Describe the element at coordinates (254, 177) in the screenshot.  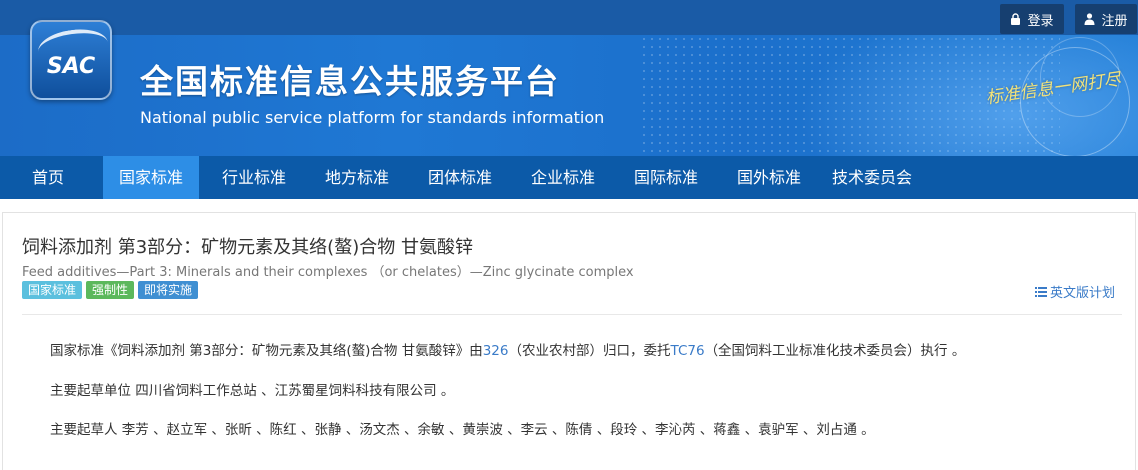
I see `nav-industry-standards: 行业标准` at that location.